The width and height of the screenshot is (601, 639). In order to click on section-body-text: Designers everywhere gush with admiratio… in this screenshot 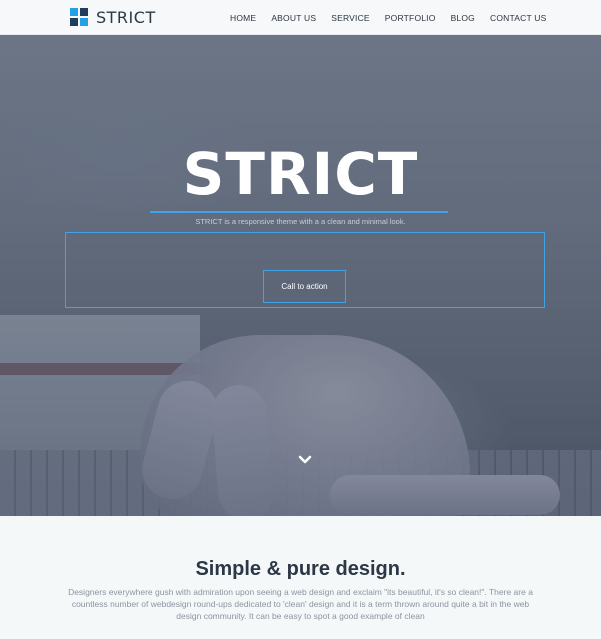, I will do `click(300, 604)`.